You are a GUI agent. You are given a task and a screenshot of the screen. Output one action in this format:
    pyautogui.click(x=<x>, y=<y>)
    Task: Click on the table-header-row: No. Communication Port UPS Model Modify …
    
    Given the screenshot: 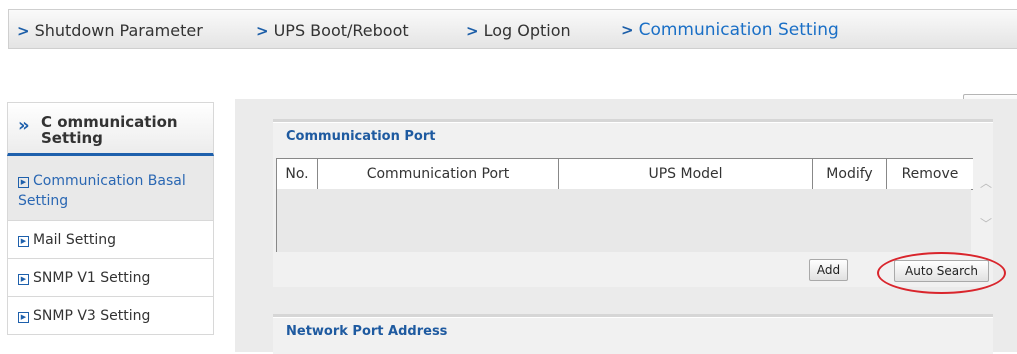 What is the action you would take?
    pyautogui.click(x=624, y=174)
    